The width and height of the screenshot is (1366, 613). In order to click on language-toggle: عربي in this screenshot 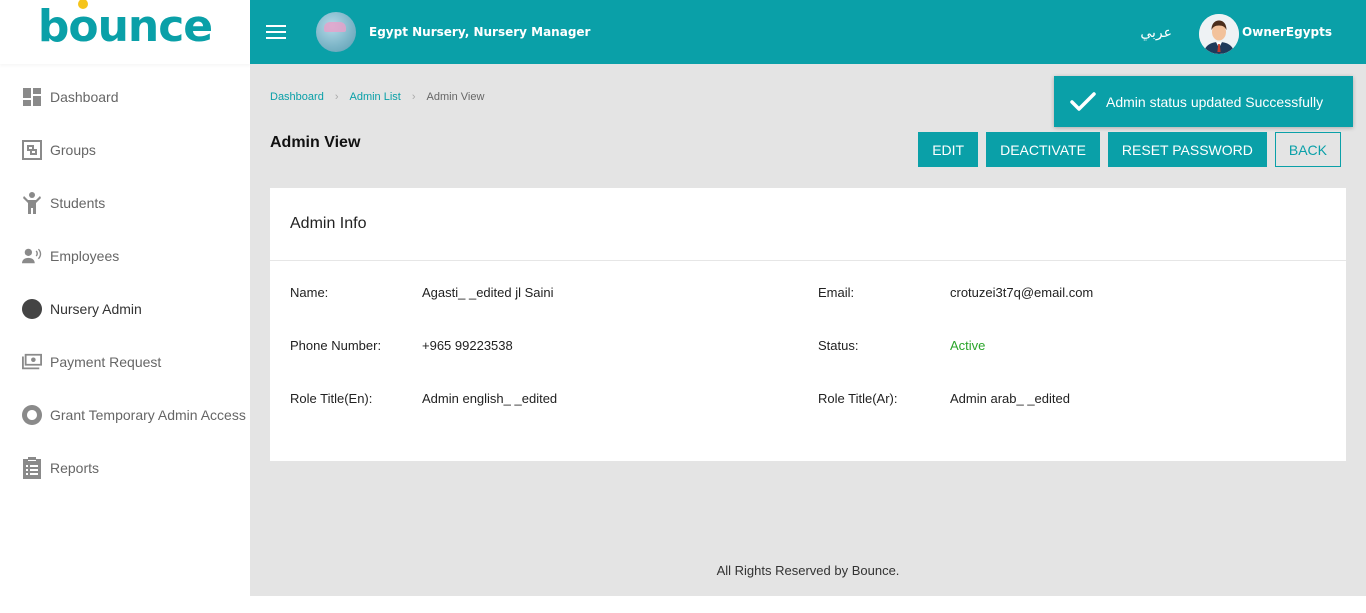, I will do `click(1156, 32)`.